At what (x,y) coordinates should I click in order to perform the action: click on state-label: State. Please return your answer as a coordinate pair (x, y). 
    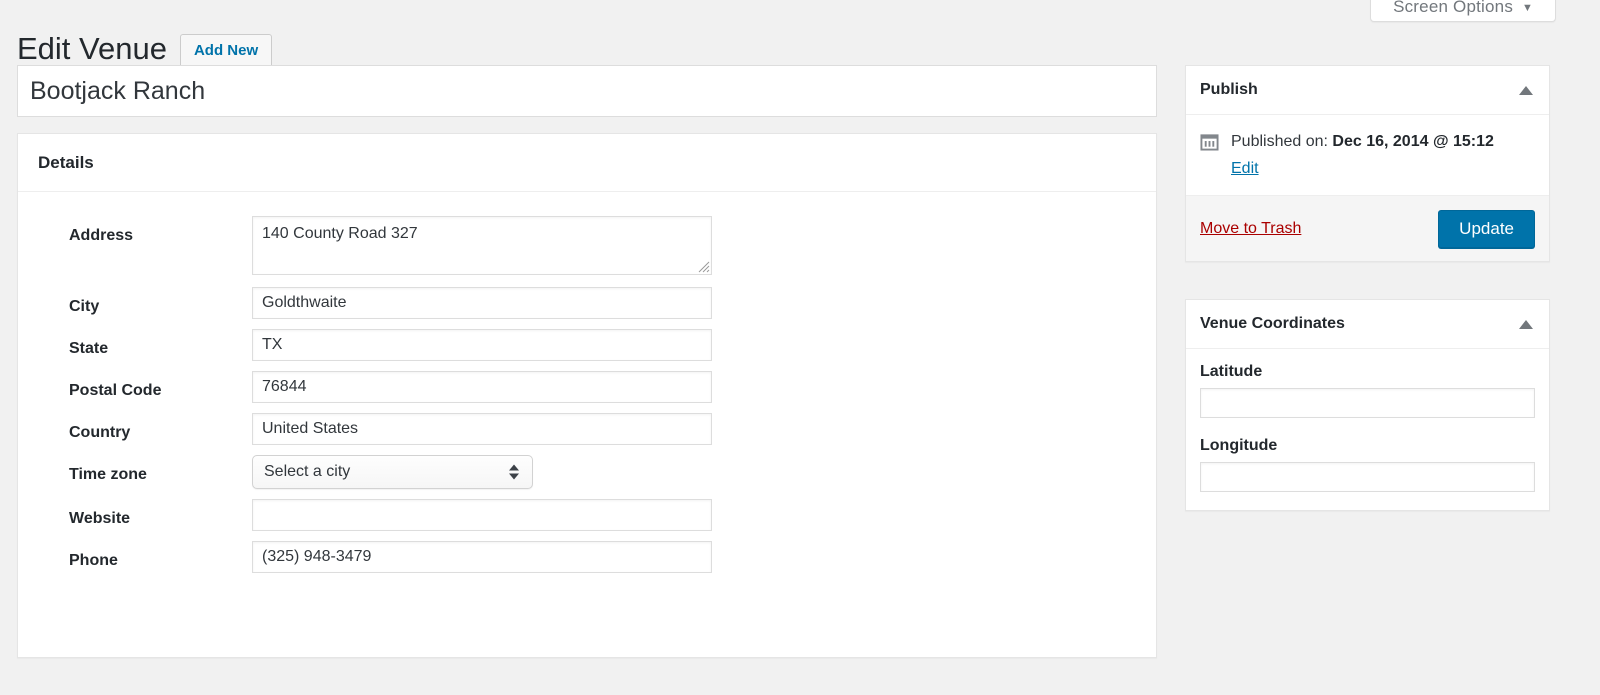
    Looking at the image, I should click on (89, 348).